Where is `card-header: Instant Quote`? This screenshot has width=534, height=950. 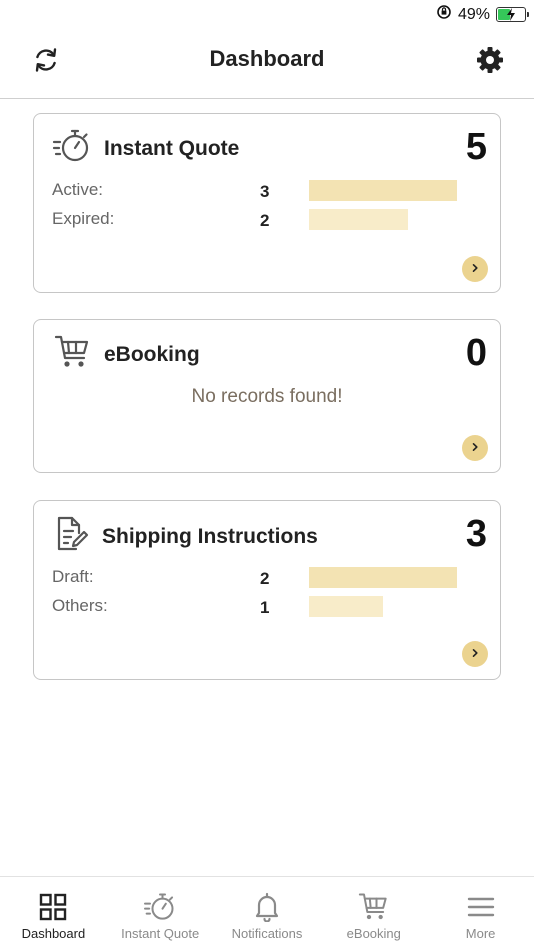
card-header: Instant Quote is located at coordinates (145, 148).